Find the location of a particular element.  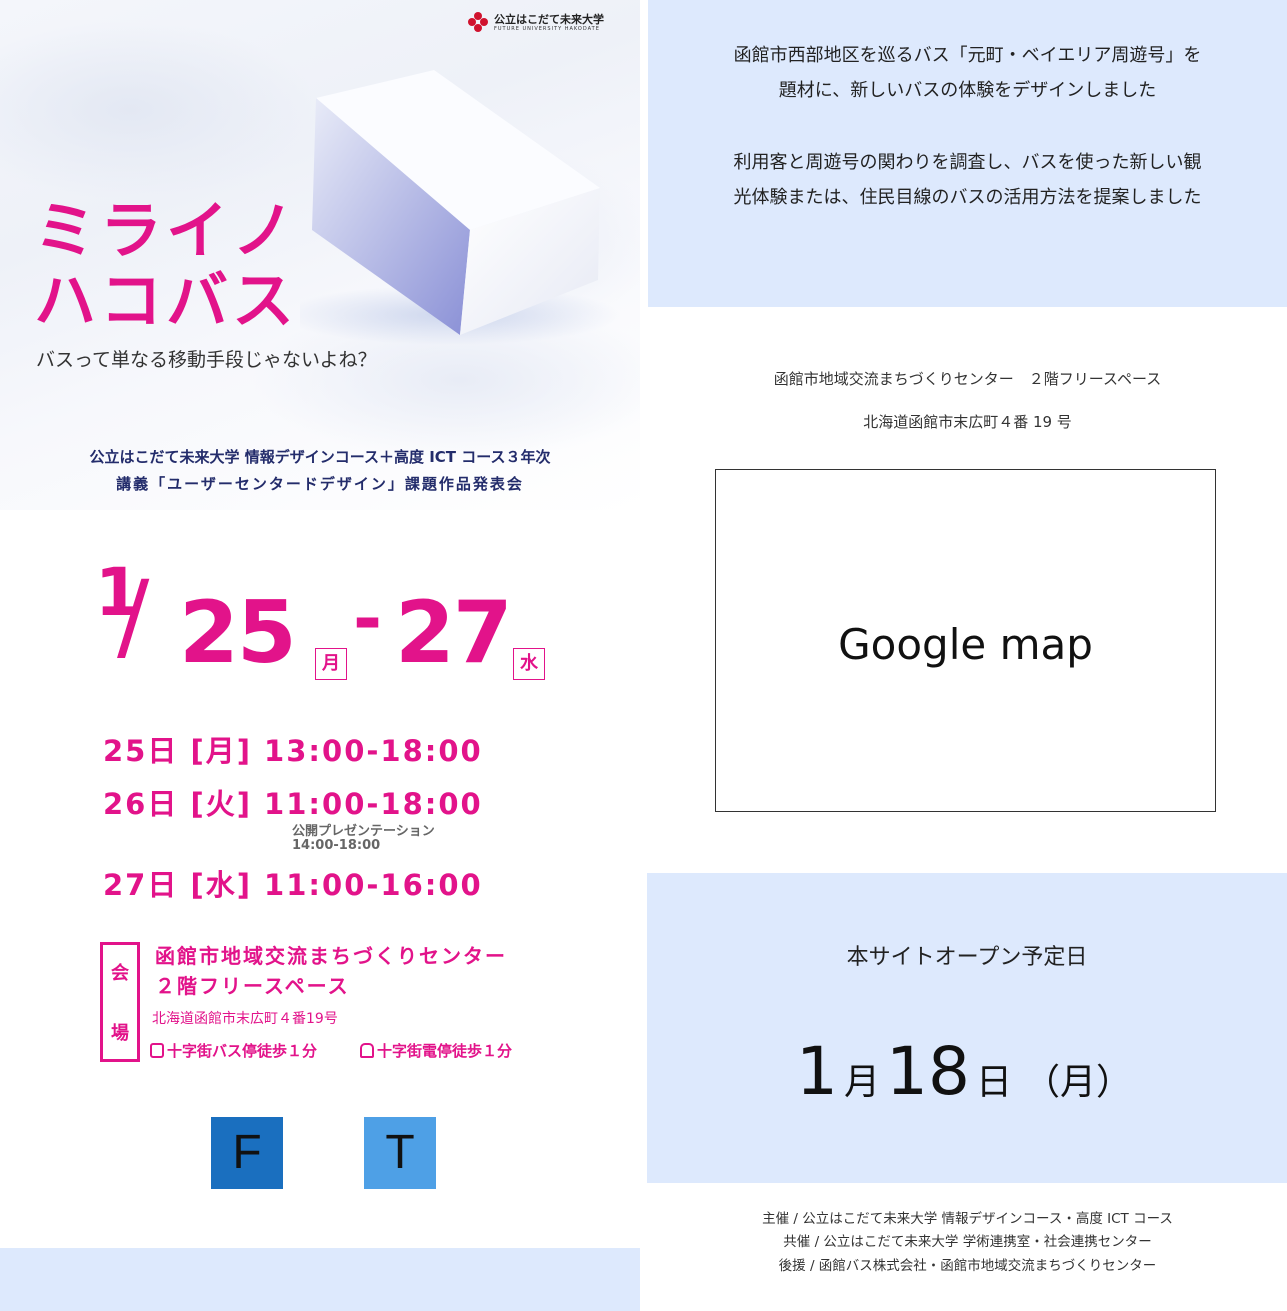

site-open-month-unit: 月 is located at coordinates (861, 1082).